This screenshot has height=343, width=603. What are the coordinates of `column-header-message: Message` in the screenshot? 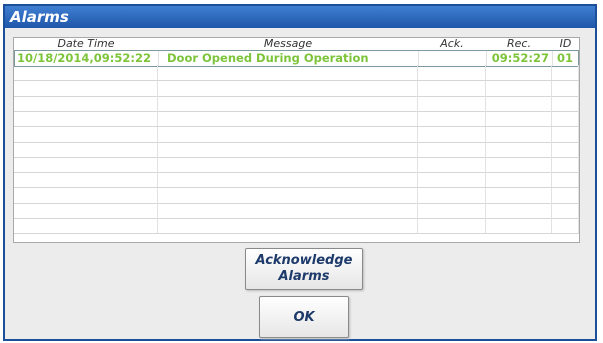 It's located at (288, 44).